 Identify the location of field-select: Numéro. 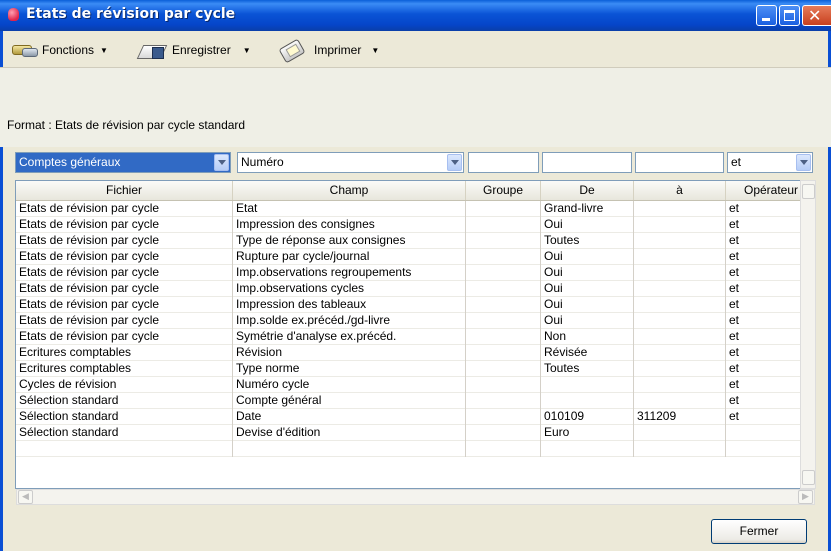
(350, 162).